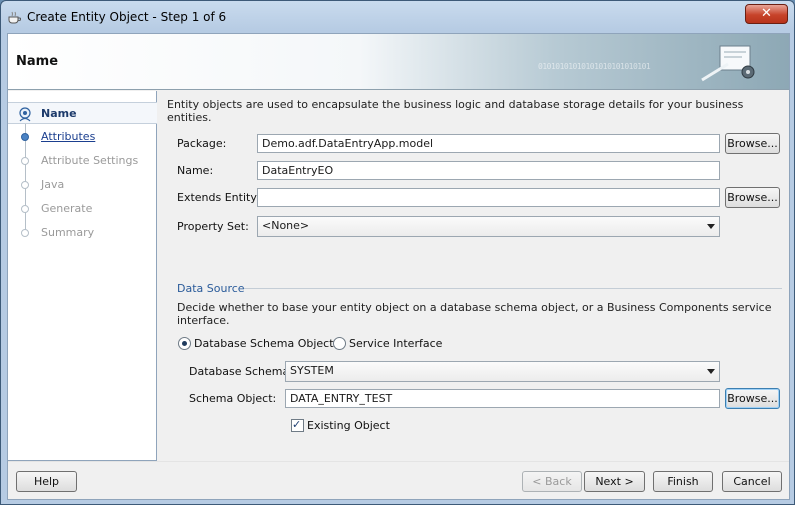  I want to click on close-icon: ✕, so click(766, 13).